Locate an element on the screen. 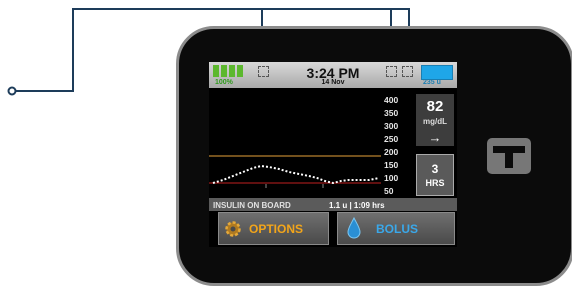 This screenshot has height=286, width=572. bg-value: 82 is located at coordinates (435, 106).